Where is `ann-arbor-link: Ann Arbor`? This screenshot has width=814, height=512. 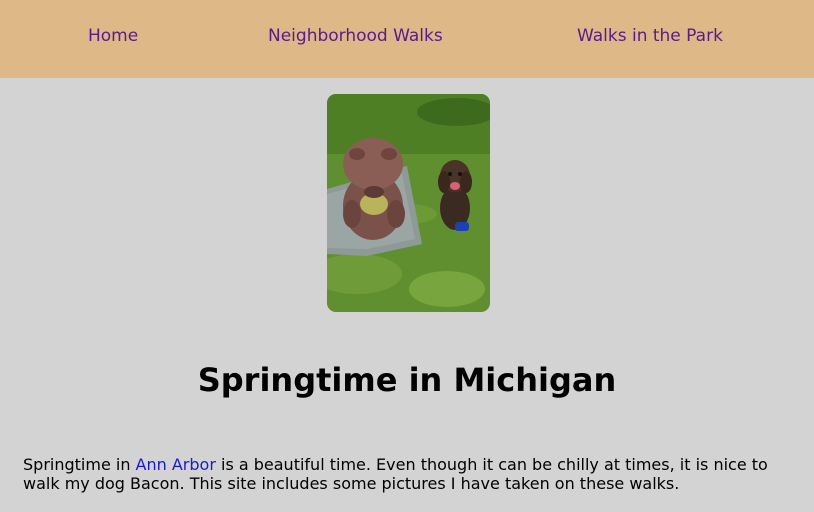
ann-arbor-link: Ann Arbor is located at coordinates (176, 464).